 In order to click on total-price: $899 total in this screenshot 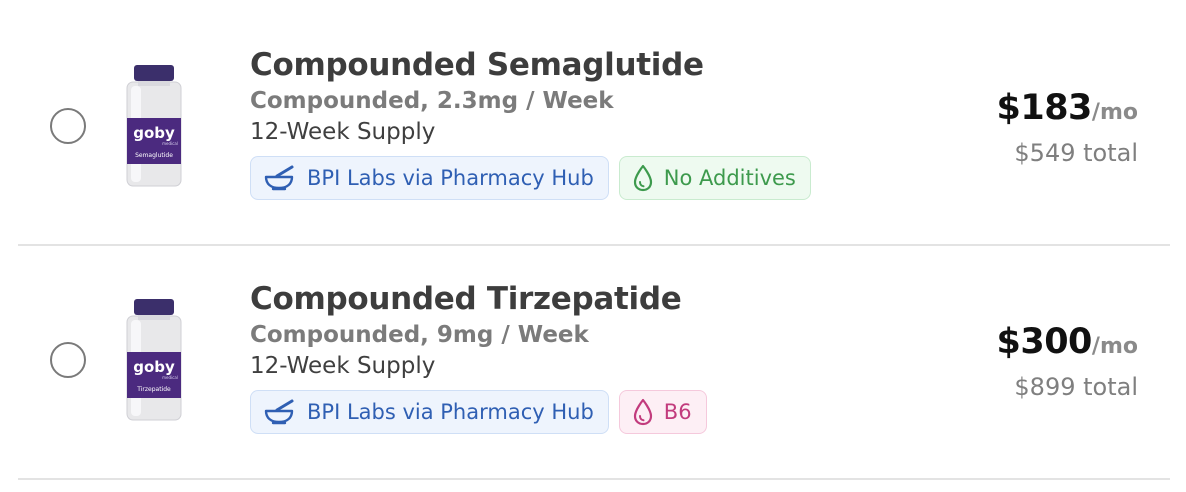, I will do `click(1076, 387)`.